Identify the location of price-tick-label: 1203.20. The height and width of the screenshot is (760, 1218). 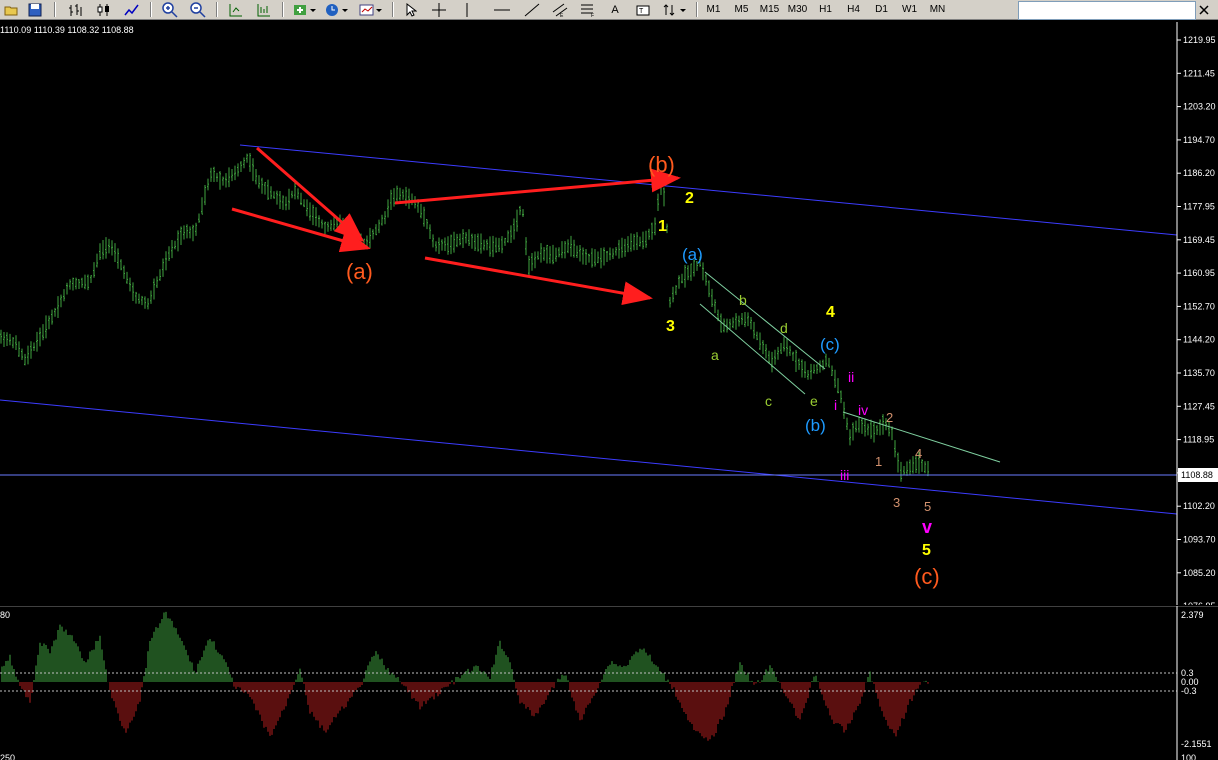
(1199, 107).